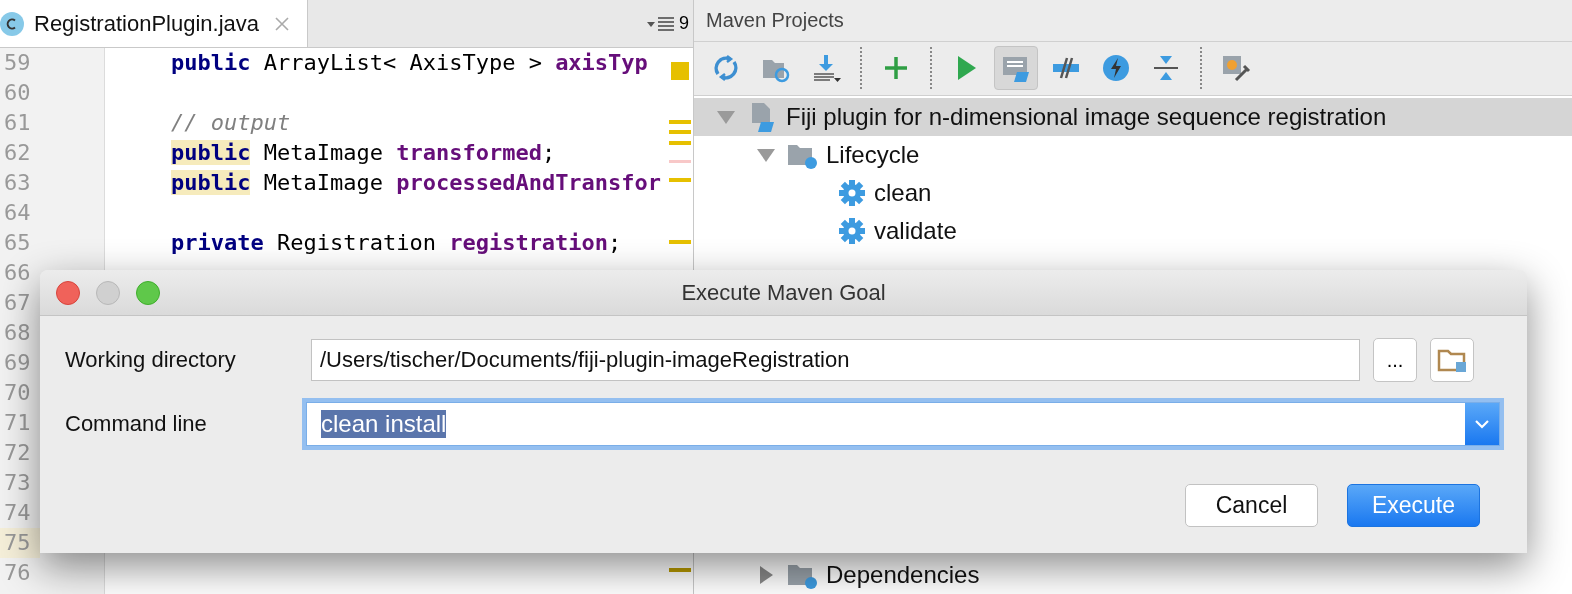 The width and height of the screenshot is (1572, 594). Describe the element at coordinates (17, 93) in the screenshot. I see `line-number: 60` at that location.